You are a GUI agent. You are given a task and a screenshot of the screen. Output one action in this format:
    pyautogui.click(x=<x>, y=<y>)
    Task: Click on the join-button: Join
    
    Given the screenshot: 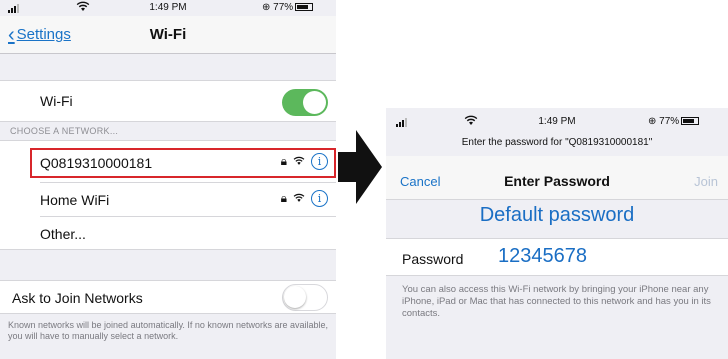 What is the action you would take?
    pyautogui.click(x=706, y=181)
    